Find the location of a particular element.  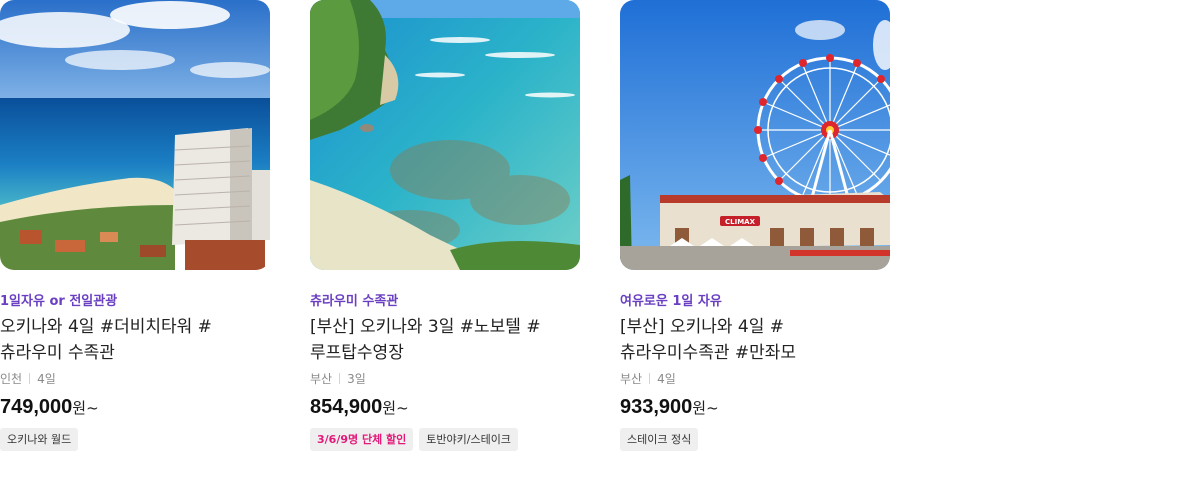

product-badges: 스테이크 정식 is located at coordinates (662, 439).